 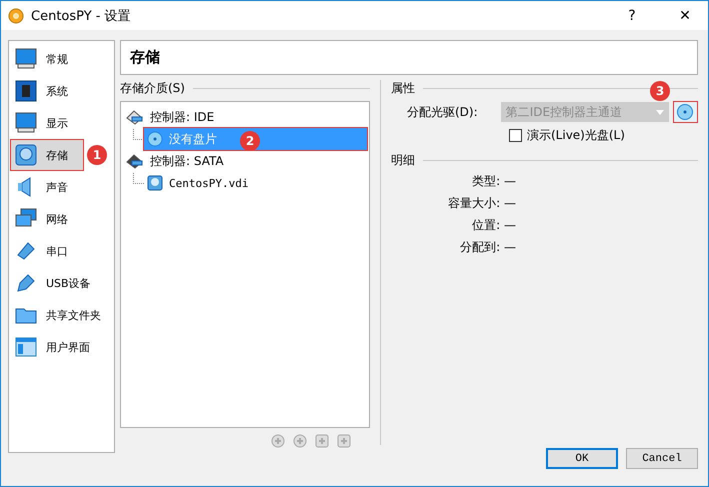 What do you see at coordinates (493, 181) in the screenshot?
I see `detail-row-text: 类型: —` at bounding box center [493, 181].